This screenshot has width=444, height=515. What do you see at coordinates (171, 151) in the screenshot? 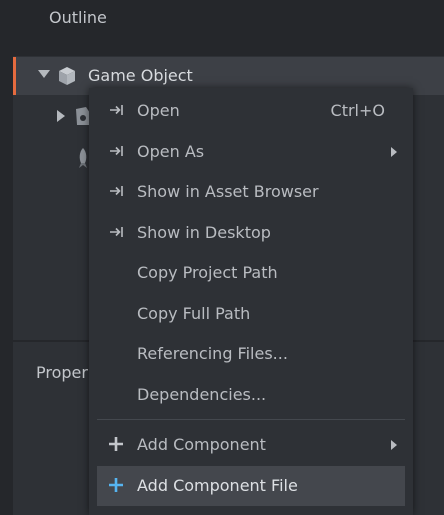
I see `menu-item-label: Open As` at bounding box center [171, 151].